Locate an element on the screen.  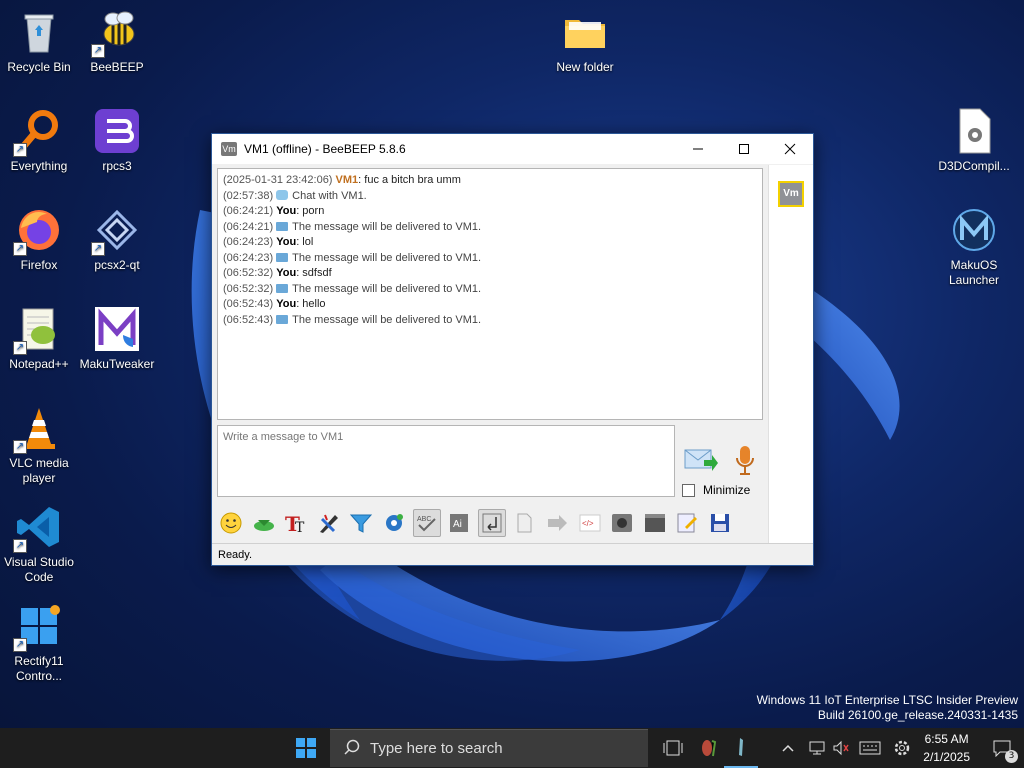
chat-line: (06:52:43) You: hello is located at coordinates (274, 304).